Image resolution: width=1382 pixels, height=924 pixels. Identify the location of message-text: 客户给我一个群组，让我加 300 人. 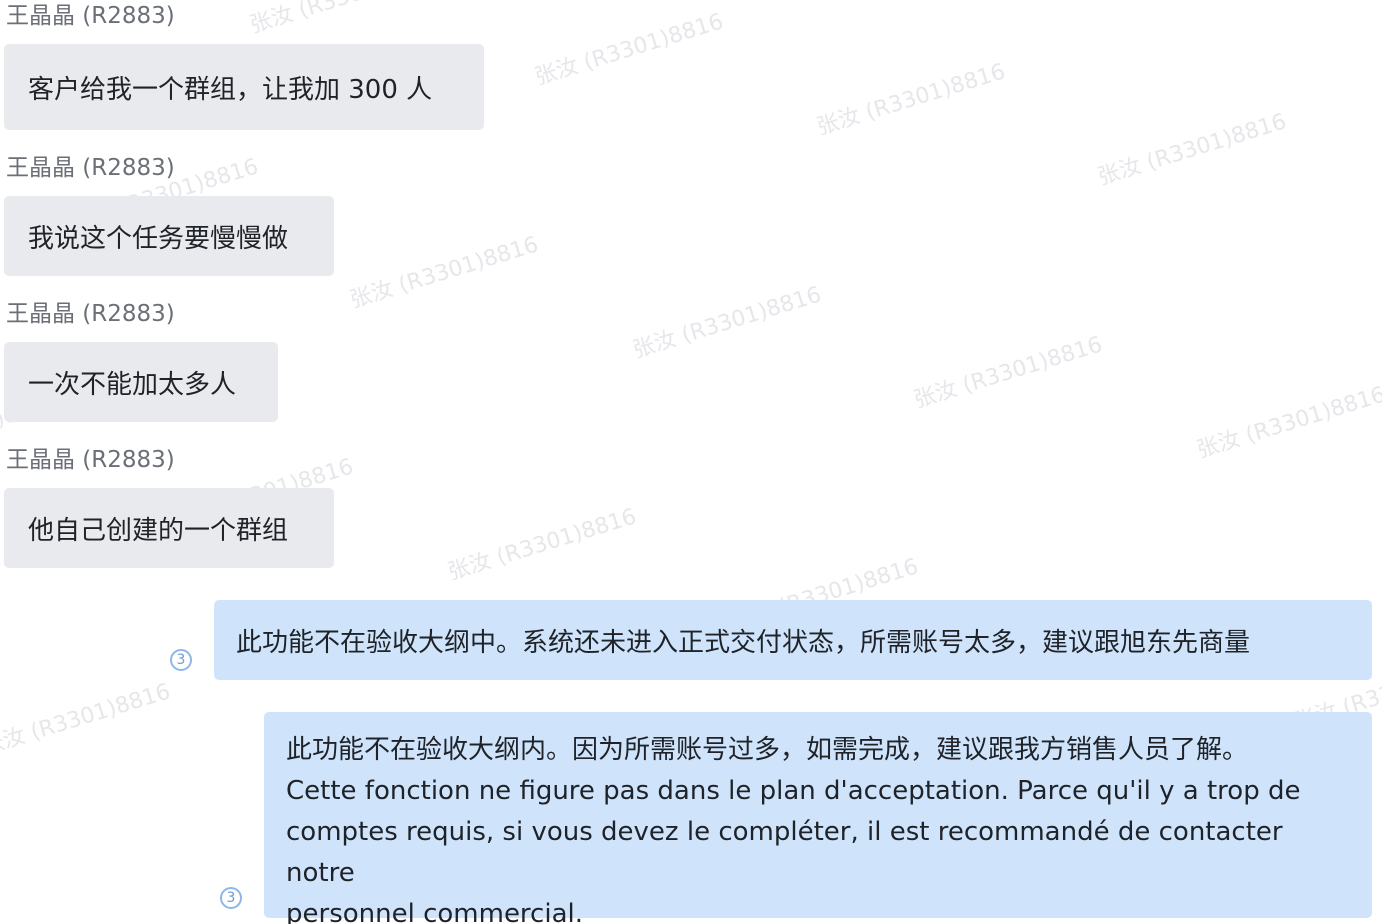
(230, 89).